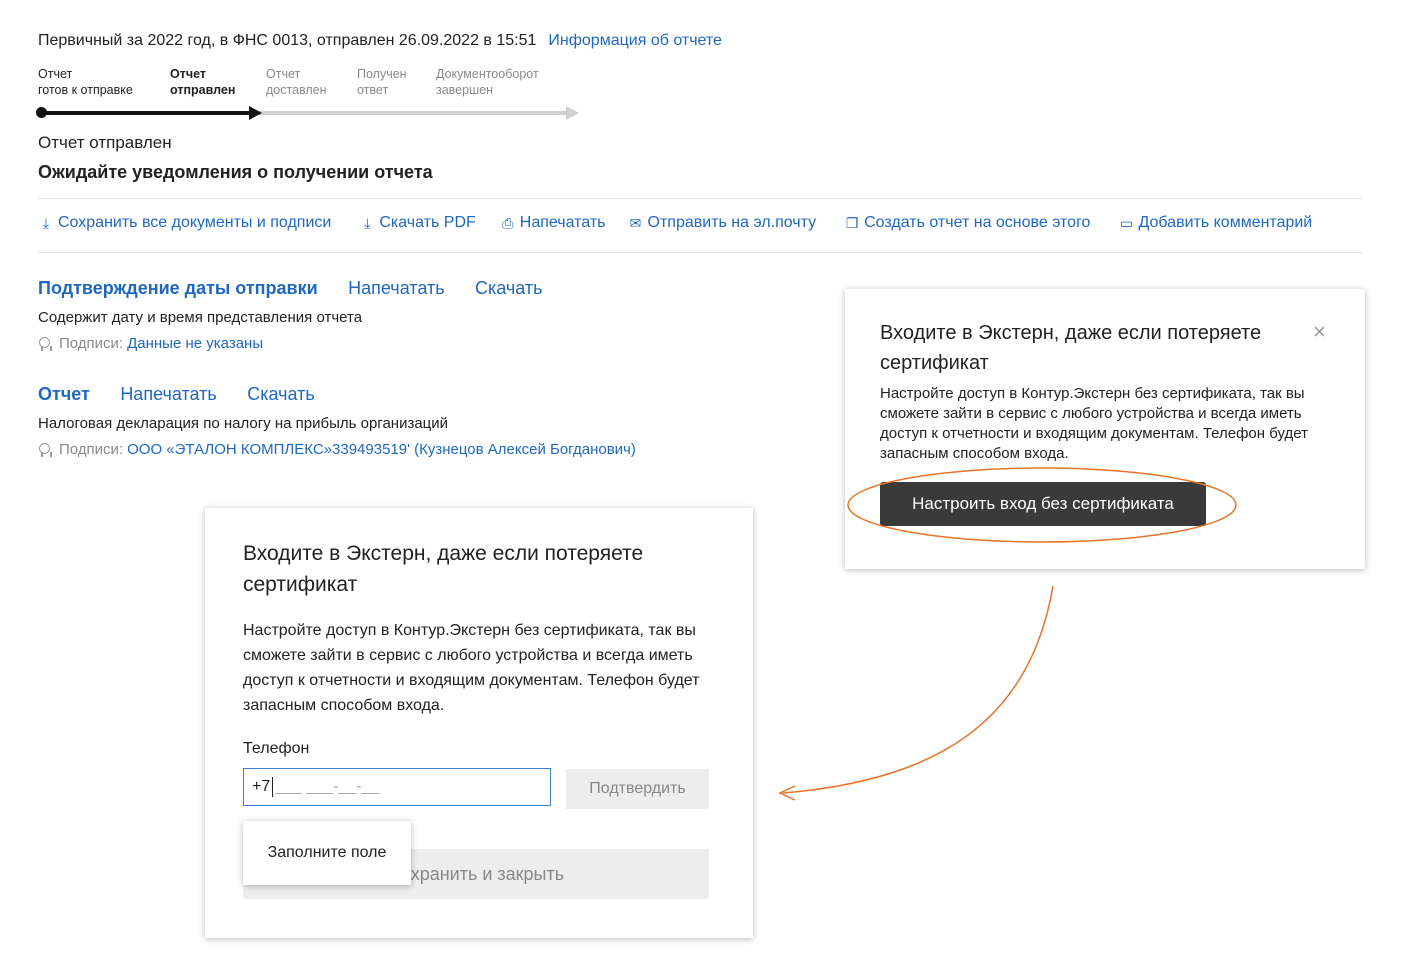 The image size is (1418, 973). Describe the element at coordinates (852, 222) in the screenshot. I see `copy-icon: ❐` at that location.